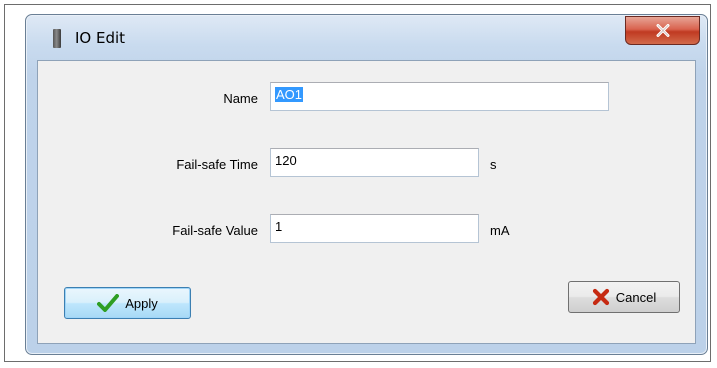 Image resolution: width=717 pixels, height=368 pixels. Describe the element at coordinates (374, 162) in the screenshot. I see `failsafe-time-input: 120` at that location.